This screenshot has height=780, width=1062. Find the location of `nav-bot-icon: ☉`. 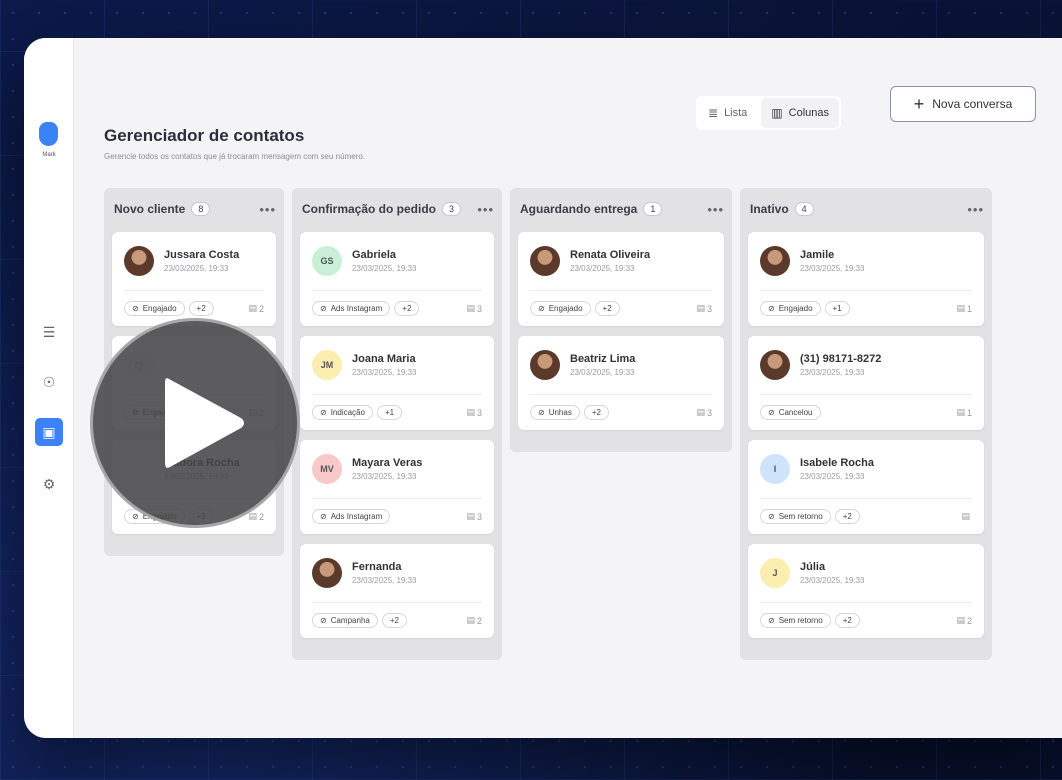

nav-bot-icon: ☉ is located at coordinates (49, 382).